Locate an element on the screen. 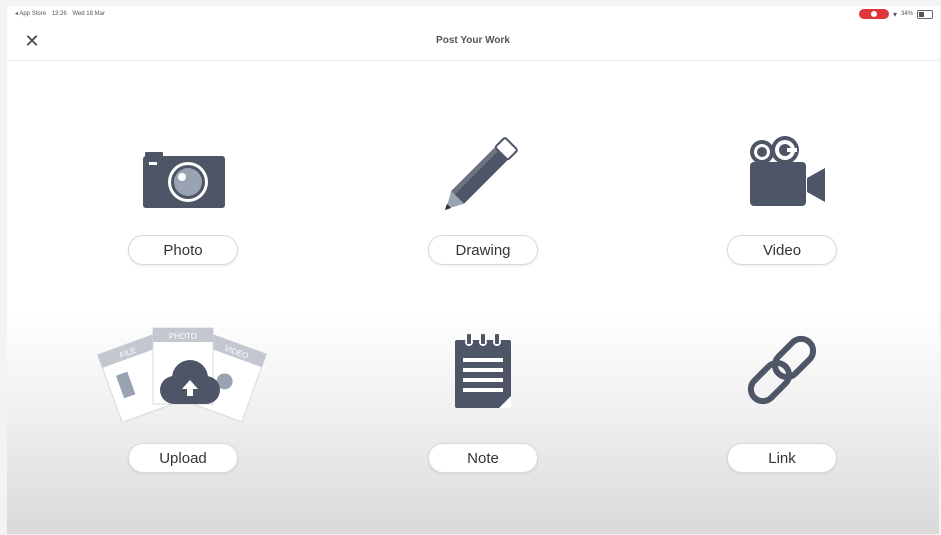 This screenshot has width=941, height=535. status-right: ▾ 34% is located at coordinates (895, 14).